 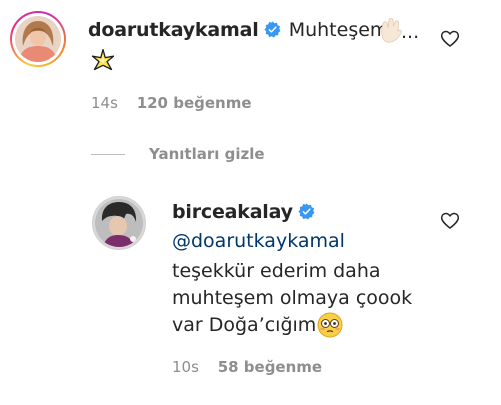 What do you see at coordinates (232, 212) in the screenshot?
I see `reply-username: birceakalay` at bounding box center [232, 212].